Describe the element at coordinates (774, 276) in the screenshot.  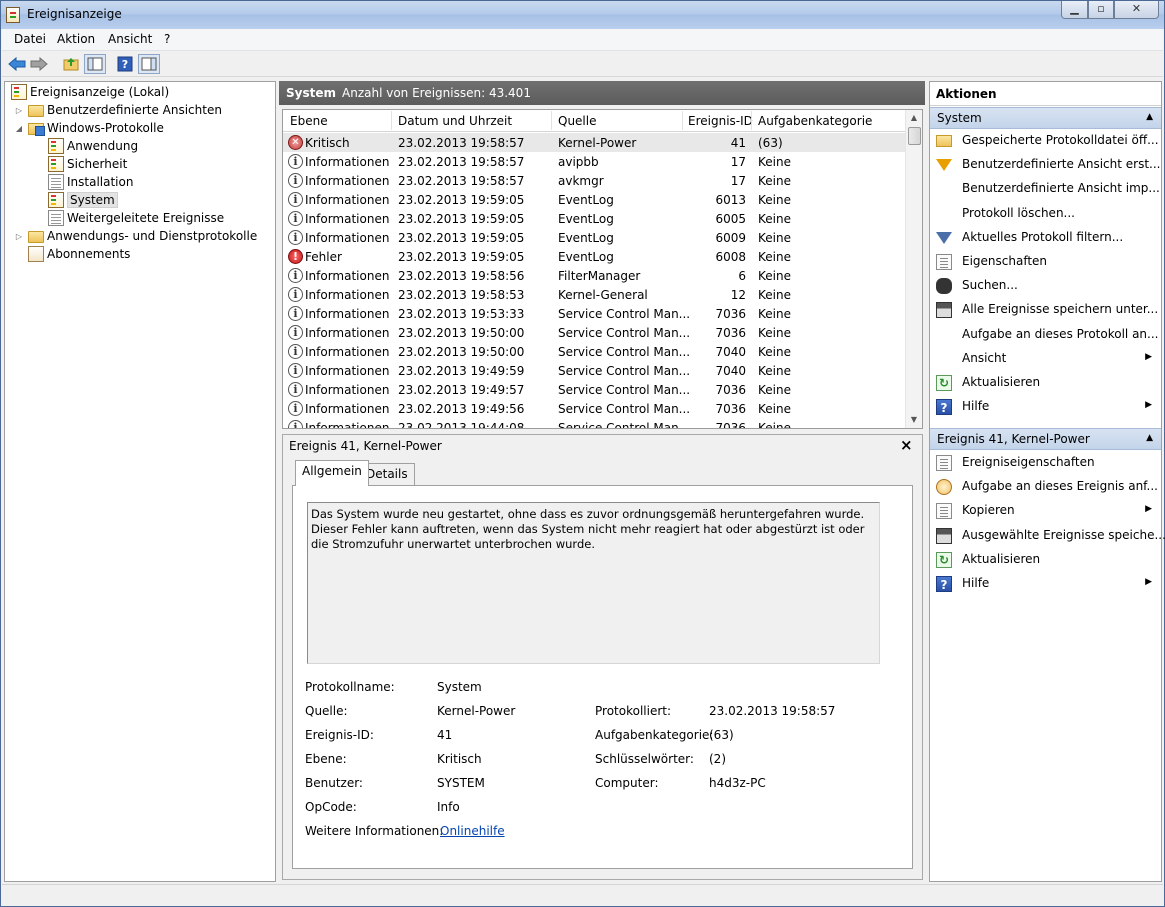
I see `cell-category: Keine` at that location.